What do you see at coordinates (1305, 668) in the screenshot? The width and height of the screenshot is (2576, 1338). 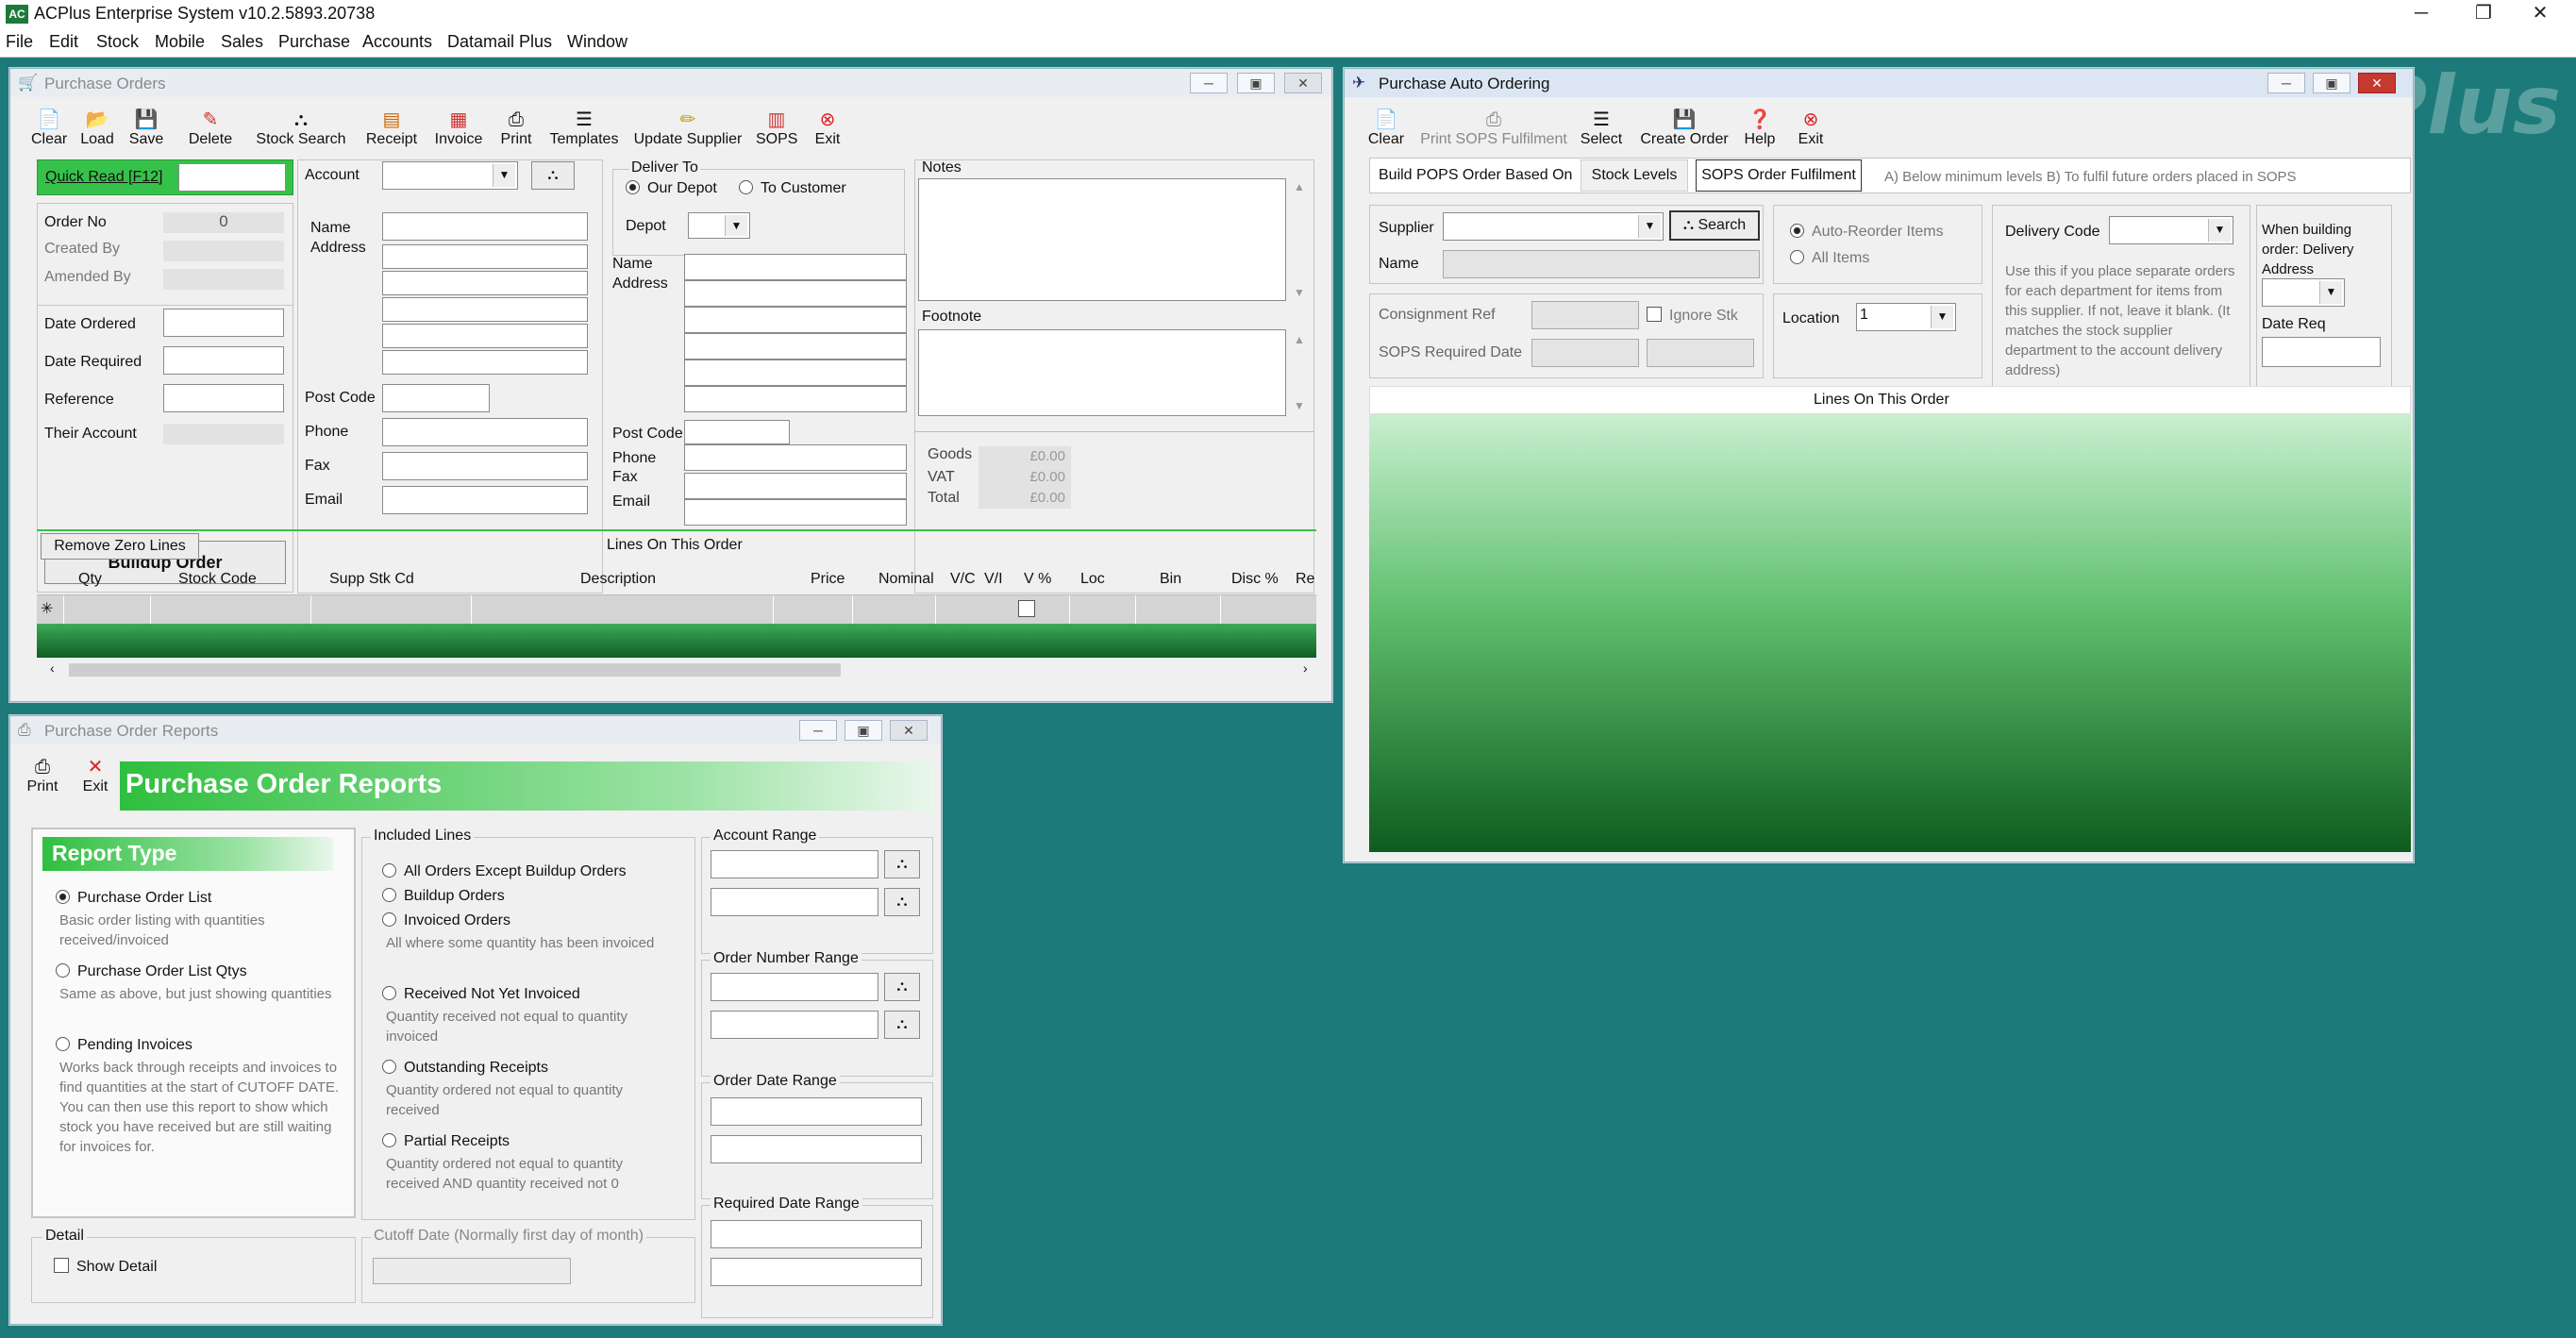 I see `scroll-right-icon: ›` at bounding box center [1305, 668].